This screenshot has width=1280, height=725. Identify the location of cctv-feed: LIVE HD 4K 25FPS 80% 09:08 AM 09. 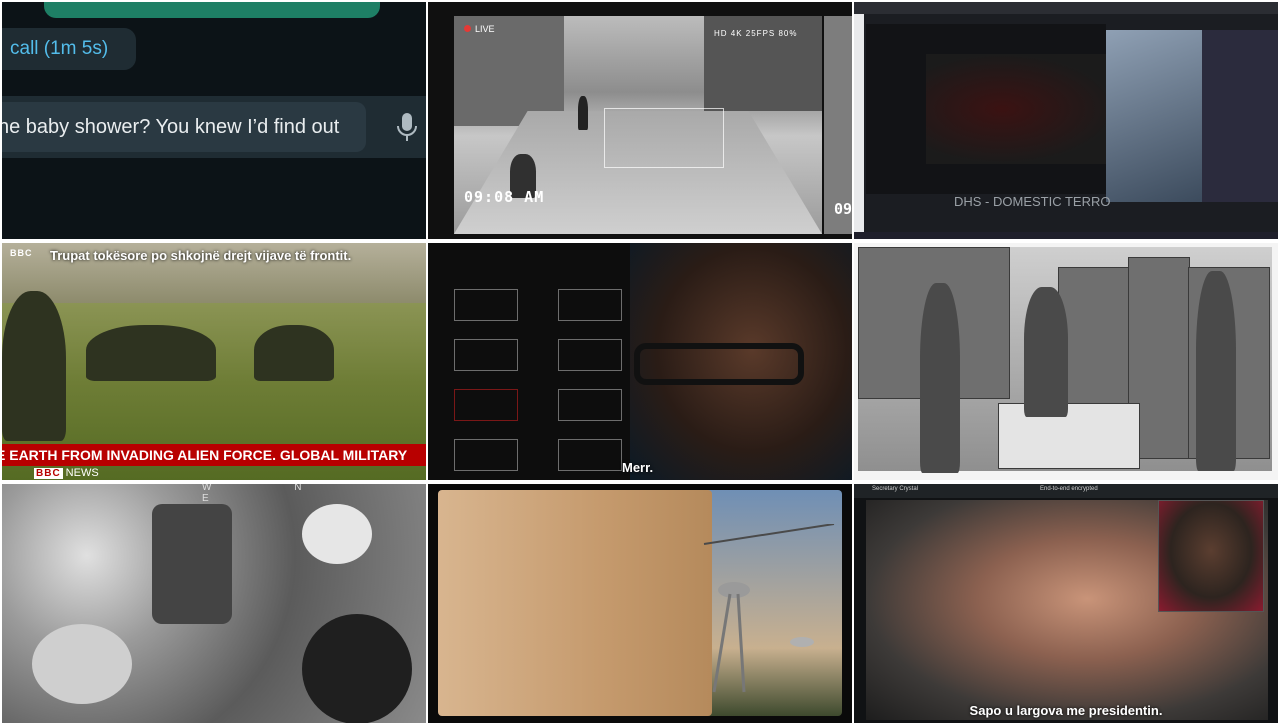
(640, 120).